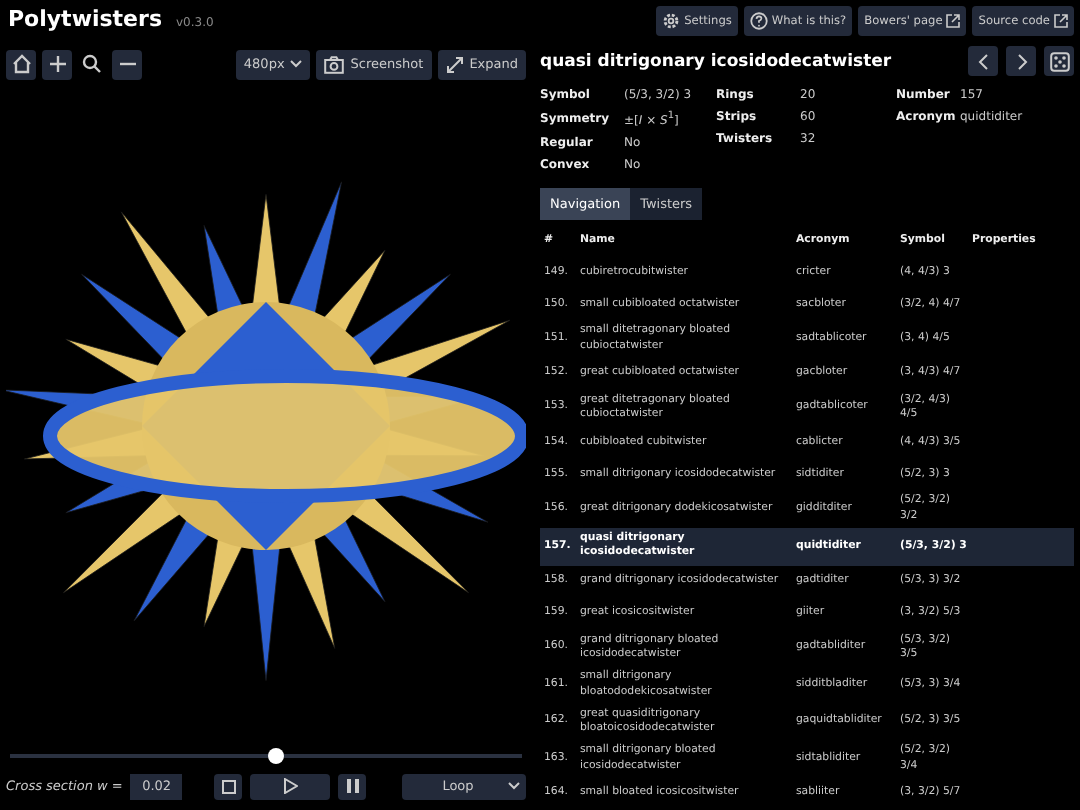  I want to click on settings-icon, so click(671, 21).